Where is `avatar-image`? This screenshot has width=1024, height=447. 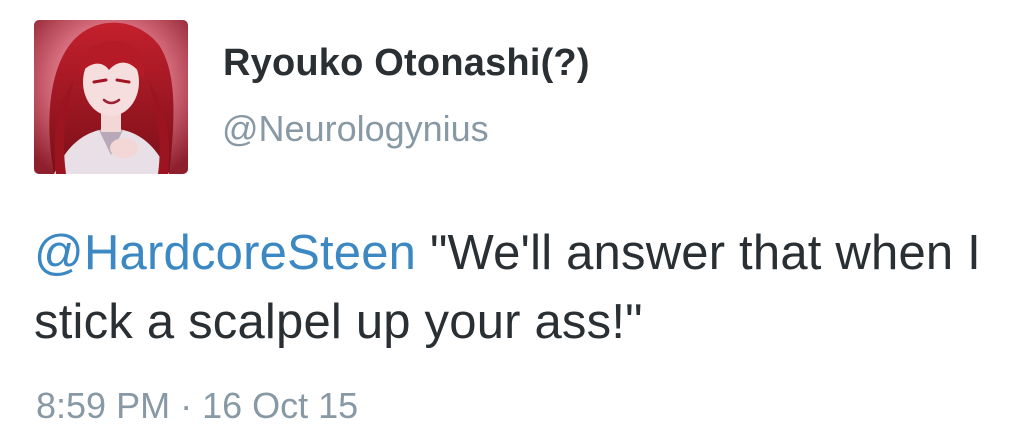 avatar-image is located at coordinates (111, 97).